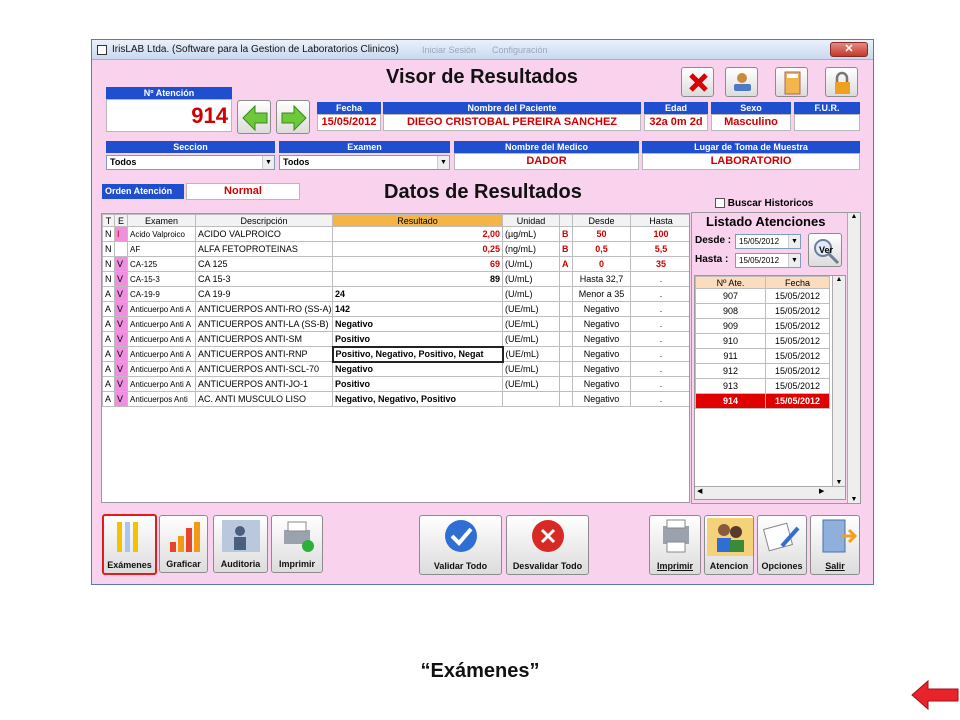  Describe the element at coordinates (762, 386) in the screenshot. I see `list-item: 913 15/05/2012` at that location.